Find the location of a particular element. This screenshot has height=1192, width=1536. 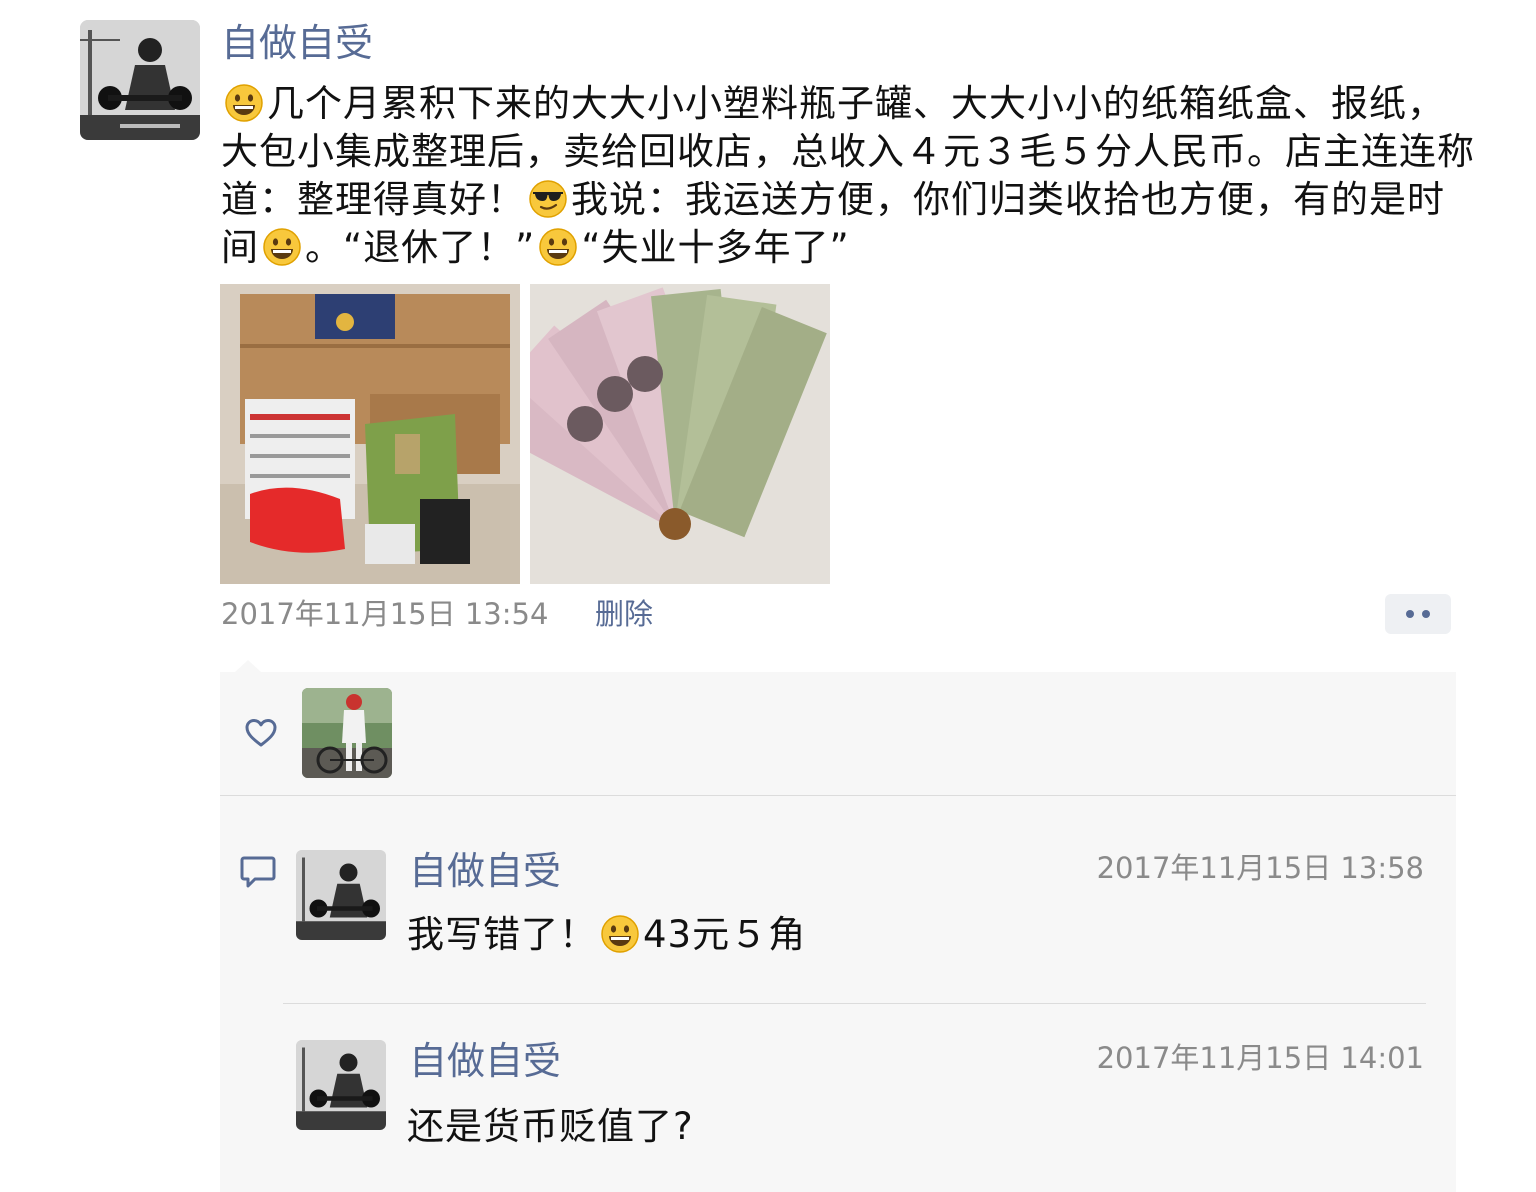

comment-text: 我写错了！ 43元５角 is located at coordinates (606, 935).